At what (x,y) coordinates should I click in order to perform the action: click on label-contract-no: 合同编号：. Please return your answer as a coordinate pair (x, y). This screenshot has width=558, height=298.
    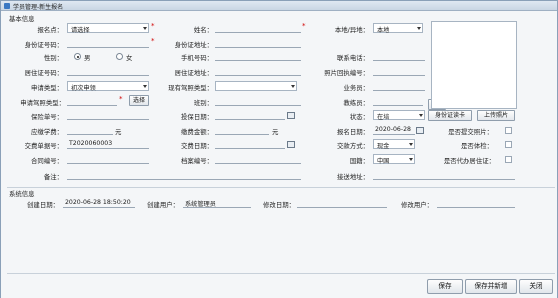
    Looking at the image, I should click on (47, 161).